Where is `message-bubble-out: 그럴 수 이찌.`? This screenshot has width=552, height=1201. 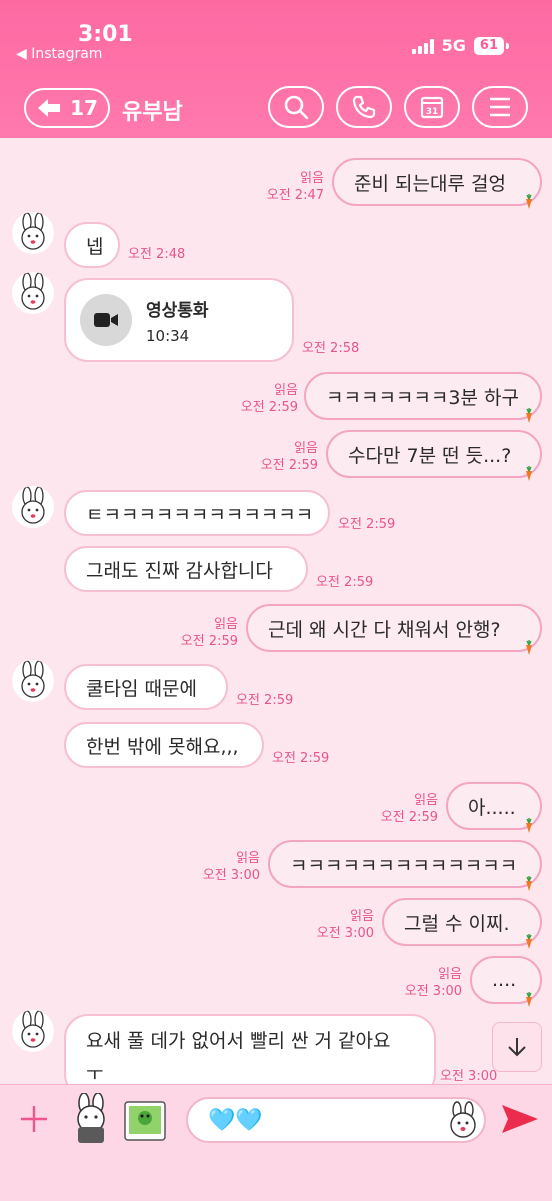
message-bubble-out: 그럴 수 이찌. is located at coordinates (462, 922).